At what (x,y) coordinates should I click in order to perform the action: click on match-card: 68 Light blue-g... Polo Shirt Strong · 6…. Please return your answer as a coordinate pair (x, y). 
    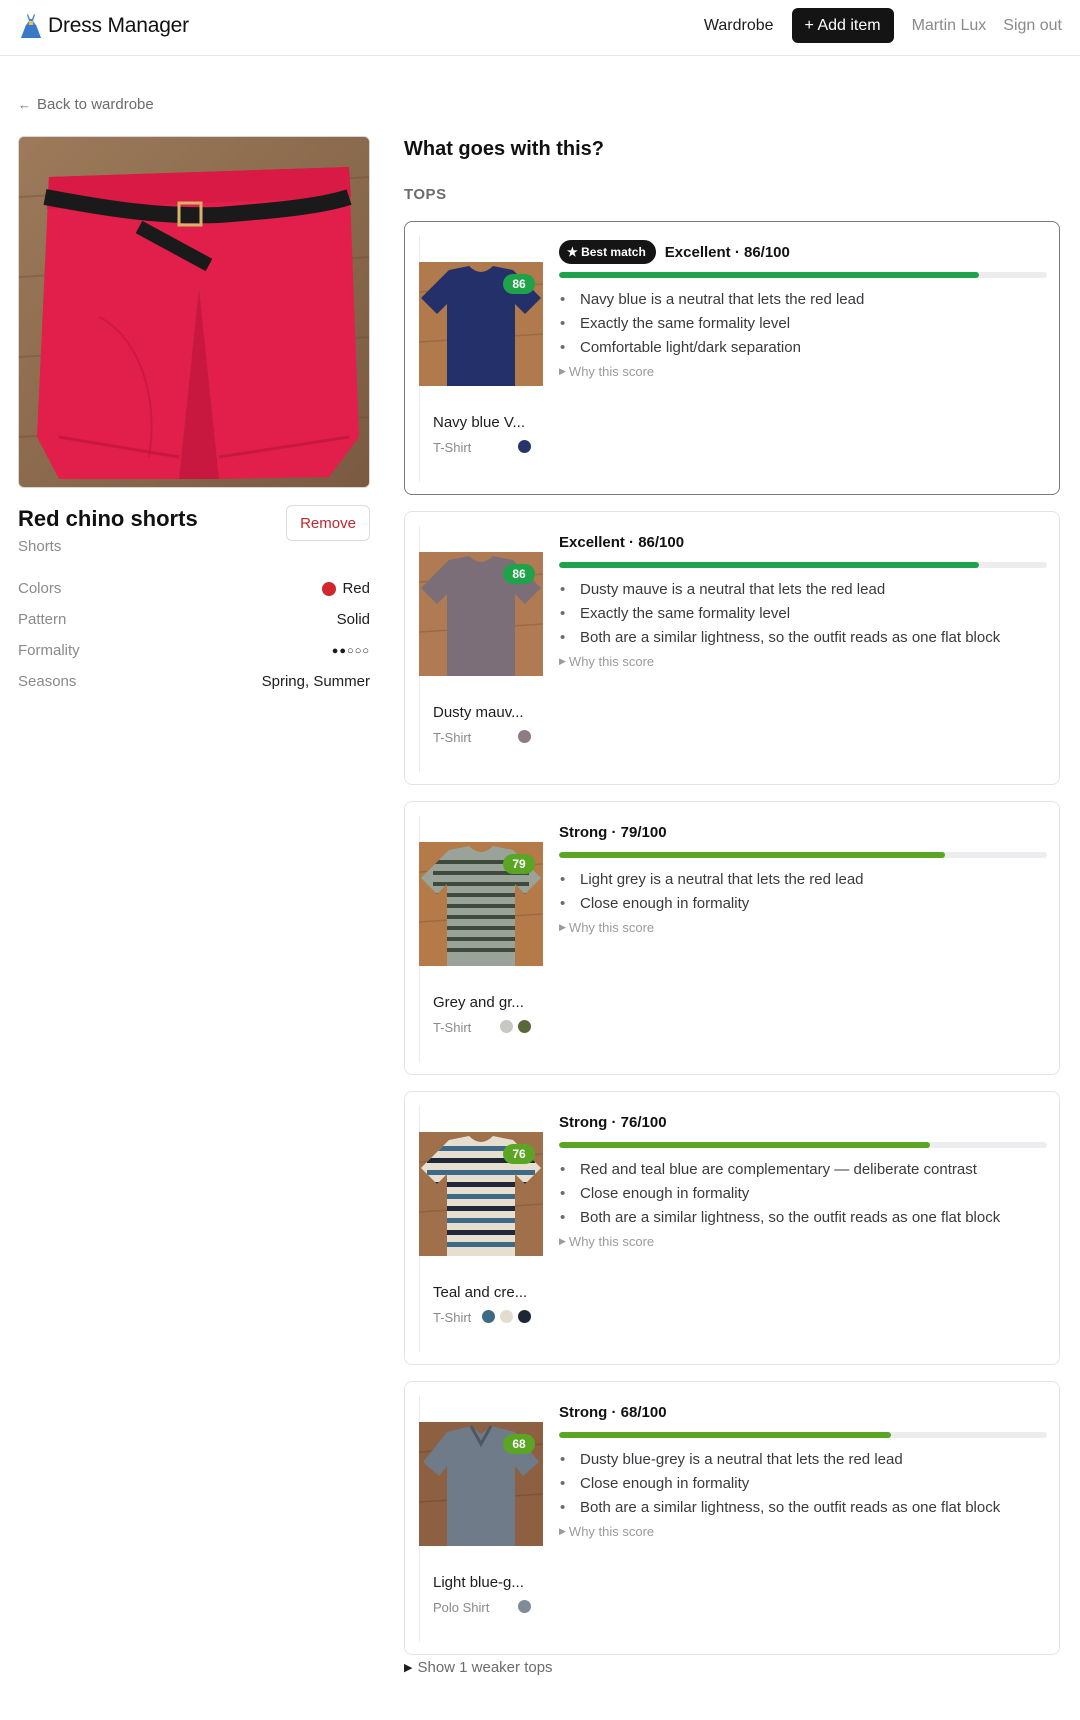
    Looking at the image, I should click on (732, 1518).